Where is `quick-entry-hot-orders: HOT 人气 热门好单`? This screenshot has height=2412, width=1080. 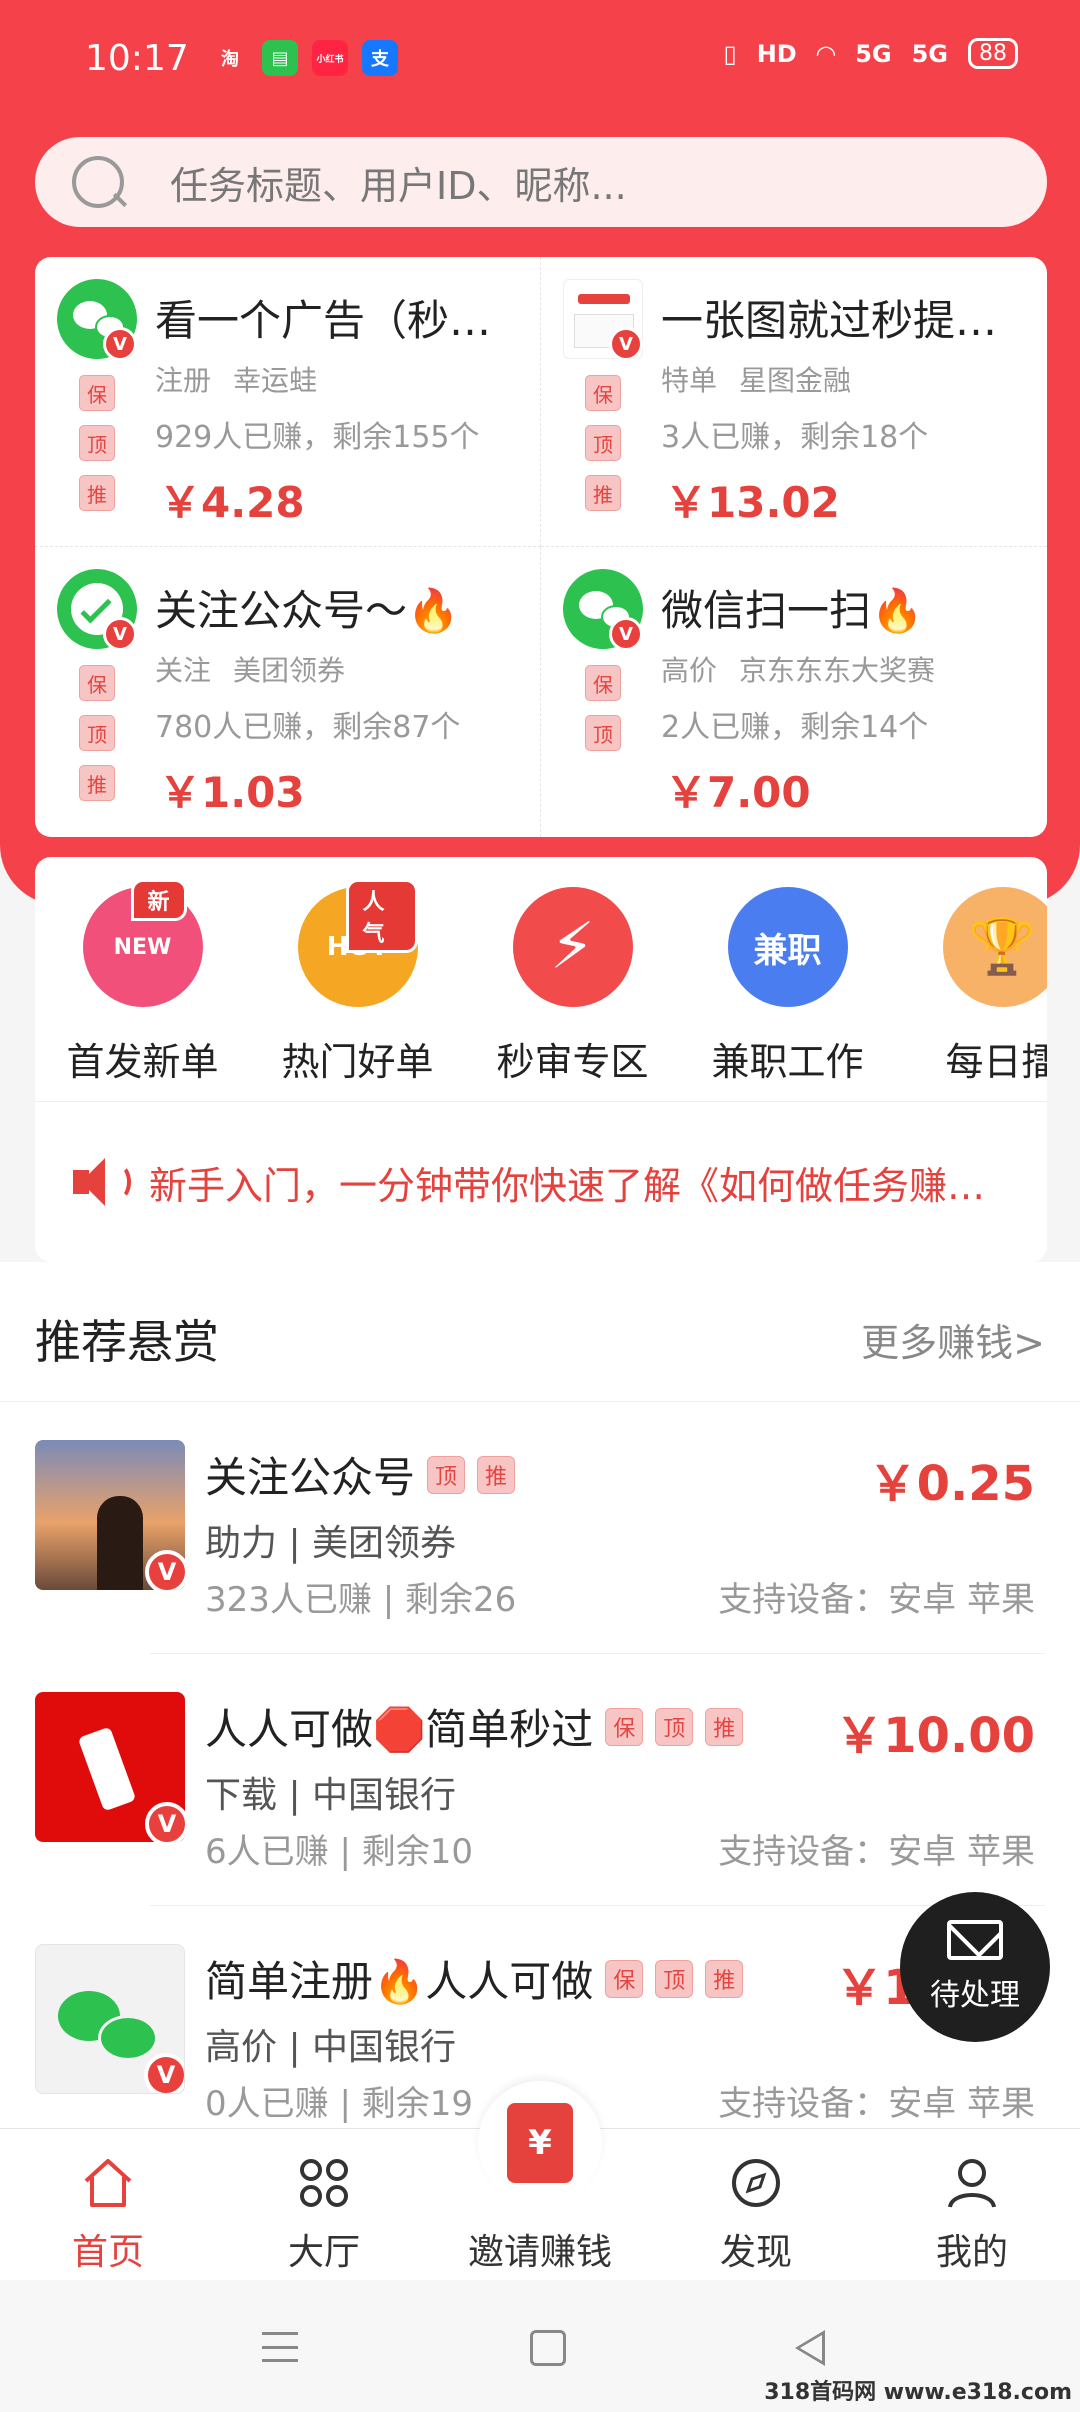 quick-entry-hot-orders: HOT 人气 热门好单 is located at coordinates (357, 990).